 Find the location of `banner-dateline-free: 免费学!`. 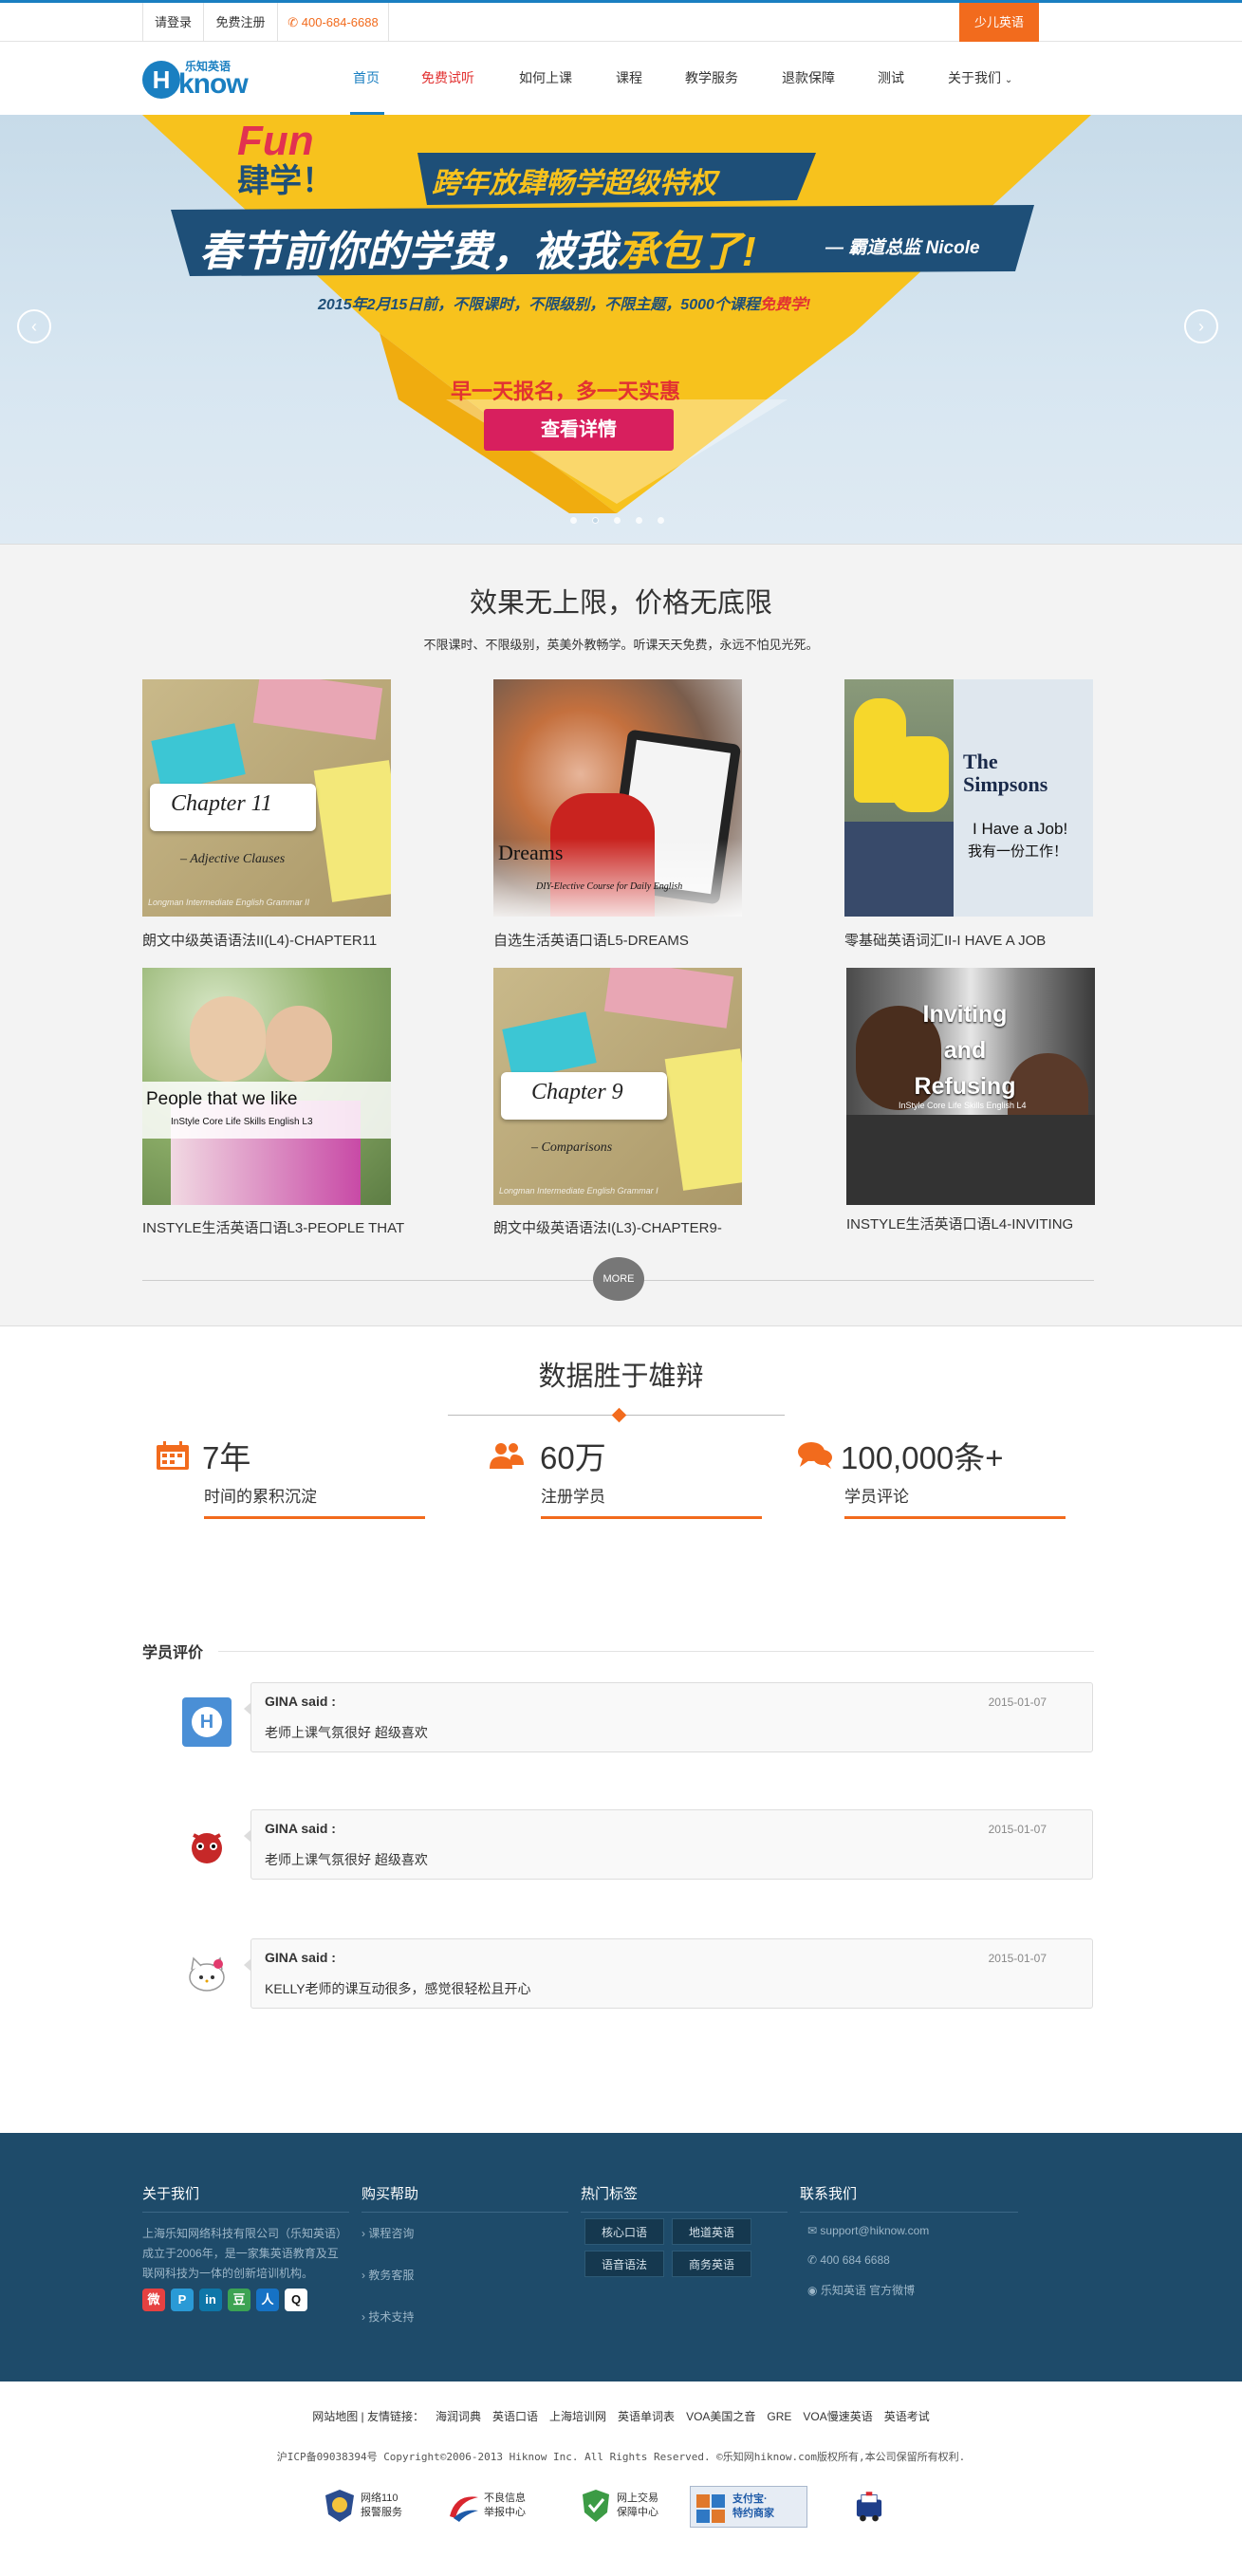

banner-dateline-free: 免费学! is located at coordinates (785, 305).